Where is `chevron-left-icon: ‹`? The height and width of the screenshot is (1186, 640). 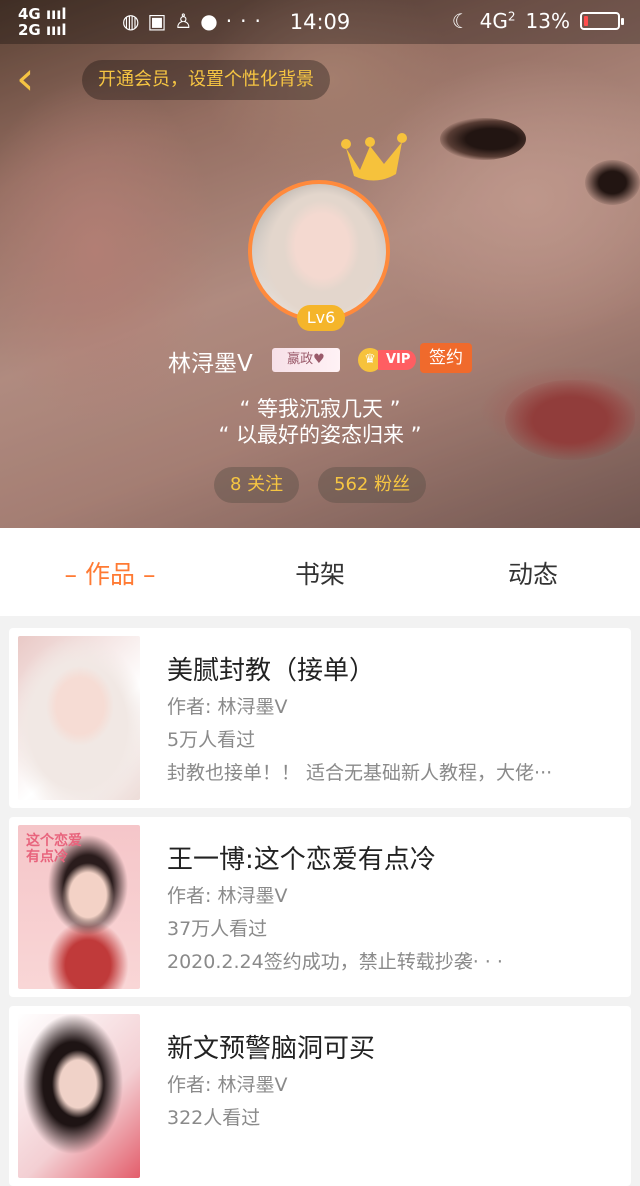
chevron-left-icon: ‹ is located at coordinates (25, 78).